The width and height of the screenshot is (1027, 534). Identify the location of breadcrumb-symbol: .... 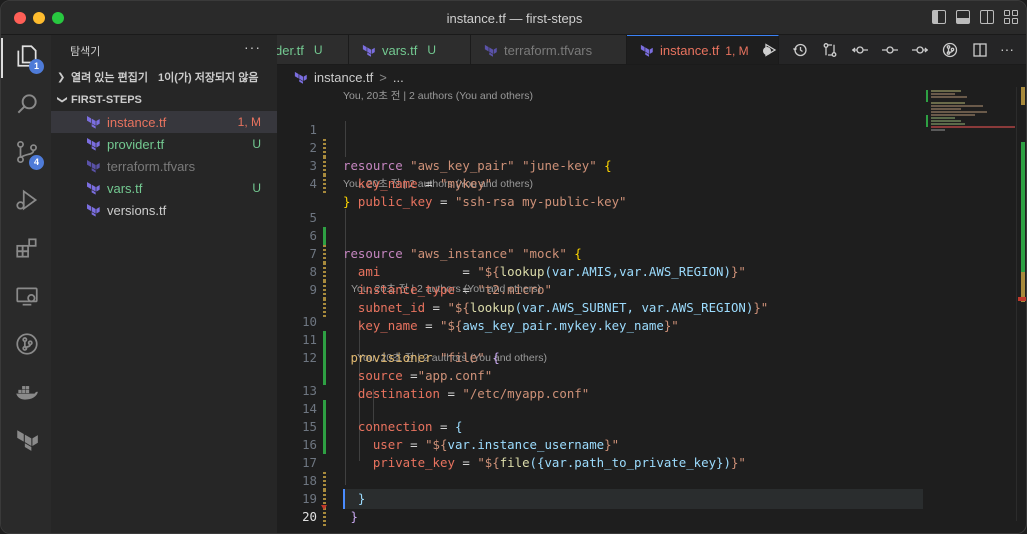
(398, 77).